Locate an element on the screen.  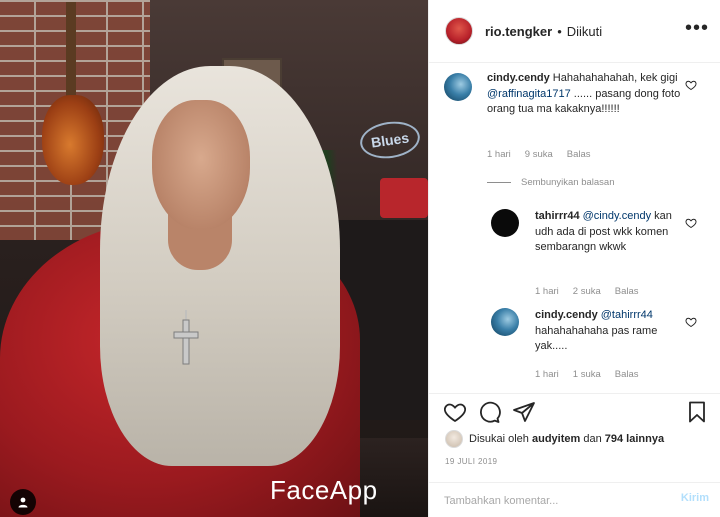
hide-replies-label: Sembunyikan balasan is located at coordinates (568, 182).